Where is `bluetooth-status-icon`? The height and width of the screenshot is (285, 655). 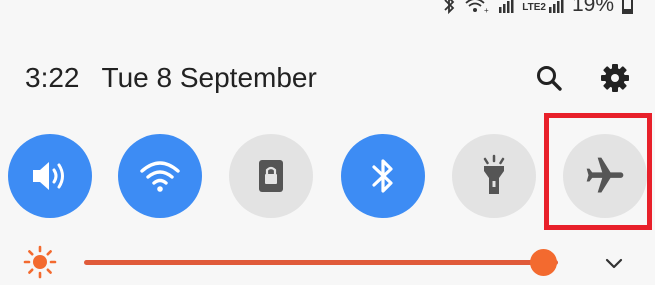 bluetooth-status-icon is located at coordinates (449, 7).